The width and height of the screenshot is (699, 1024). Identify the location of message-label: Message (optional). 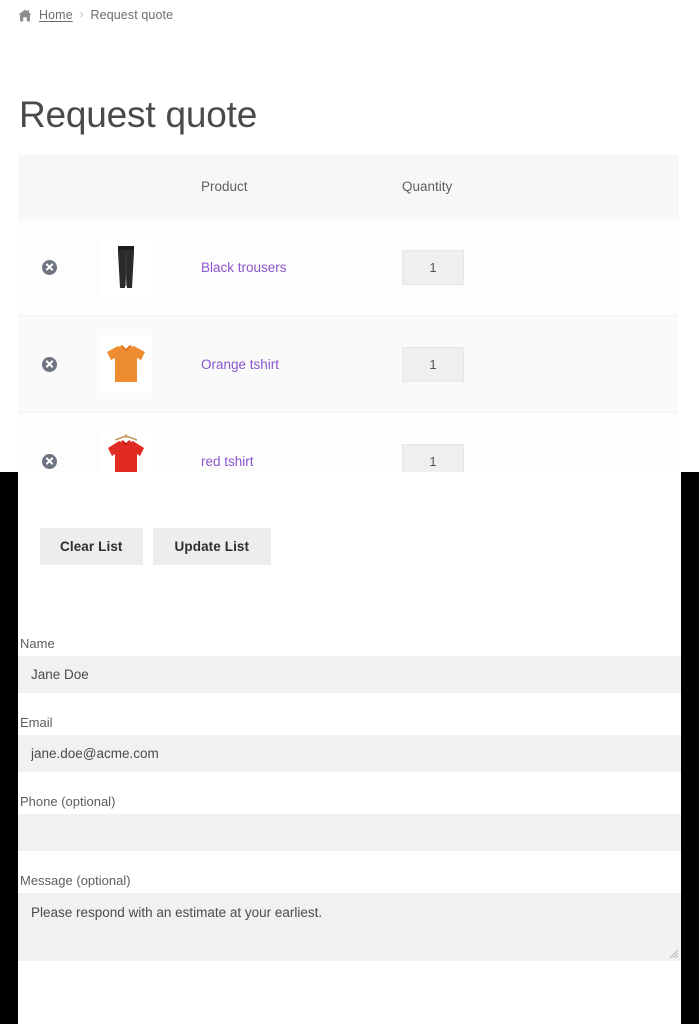
(75, 880).